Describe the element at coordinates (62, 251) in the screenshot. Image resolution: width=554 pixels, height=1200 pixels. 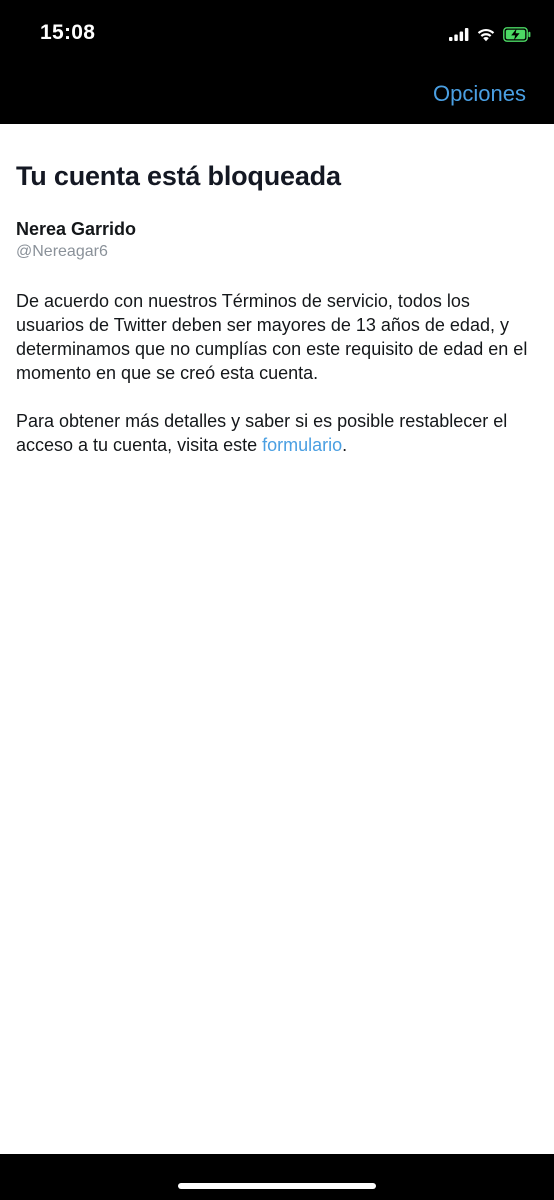
I see `user-handle: @Nereagar6` at that location.